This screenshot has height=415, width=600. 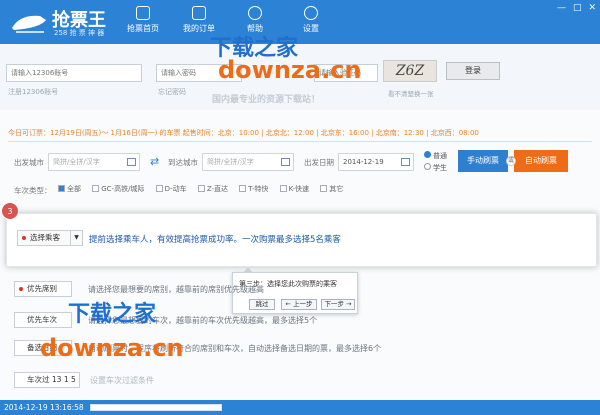 What do you see at coordinates (29, 162) in the screenshot?
I see `from-label: 出发城市` at bounding box center [29, 162].